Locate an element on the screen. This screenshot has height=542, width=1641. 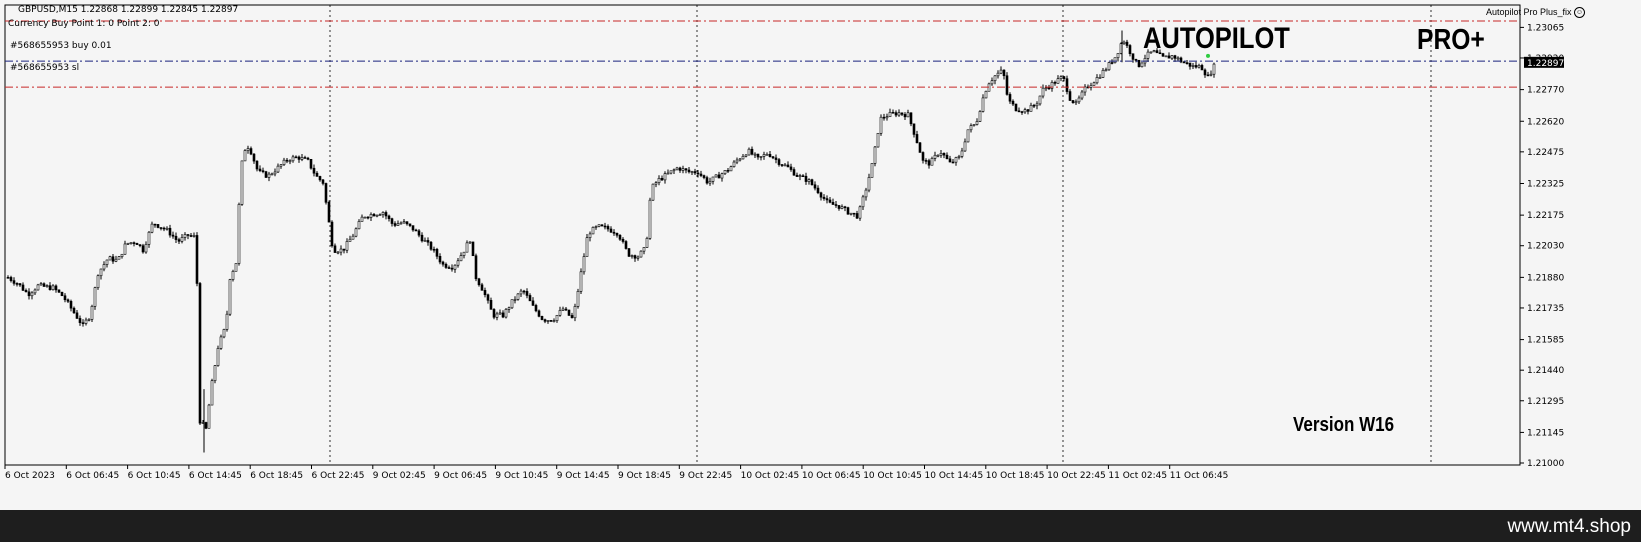
version-label: Version W16 is located at coordinates (1344, 425).